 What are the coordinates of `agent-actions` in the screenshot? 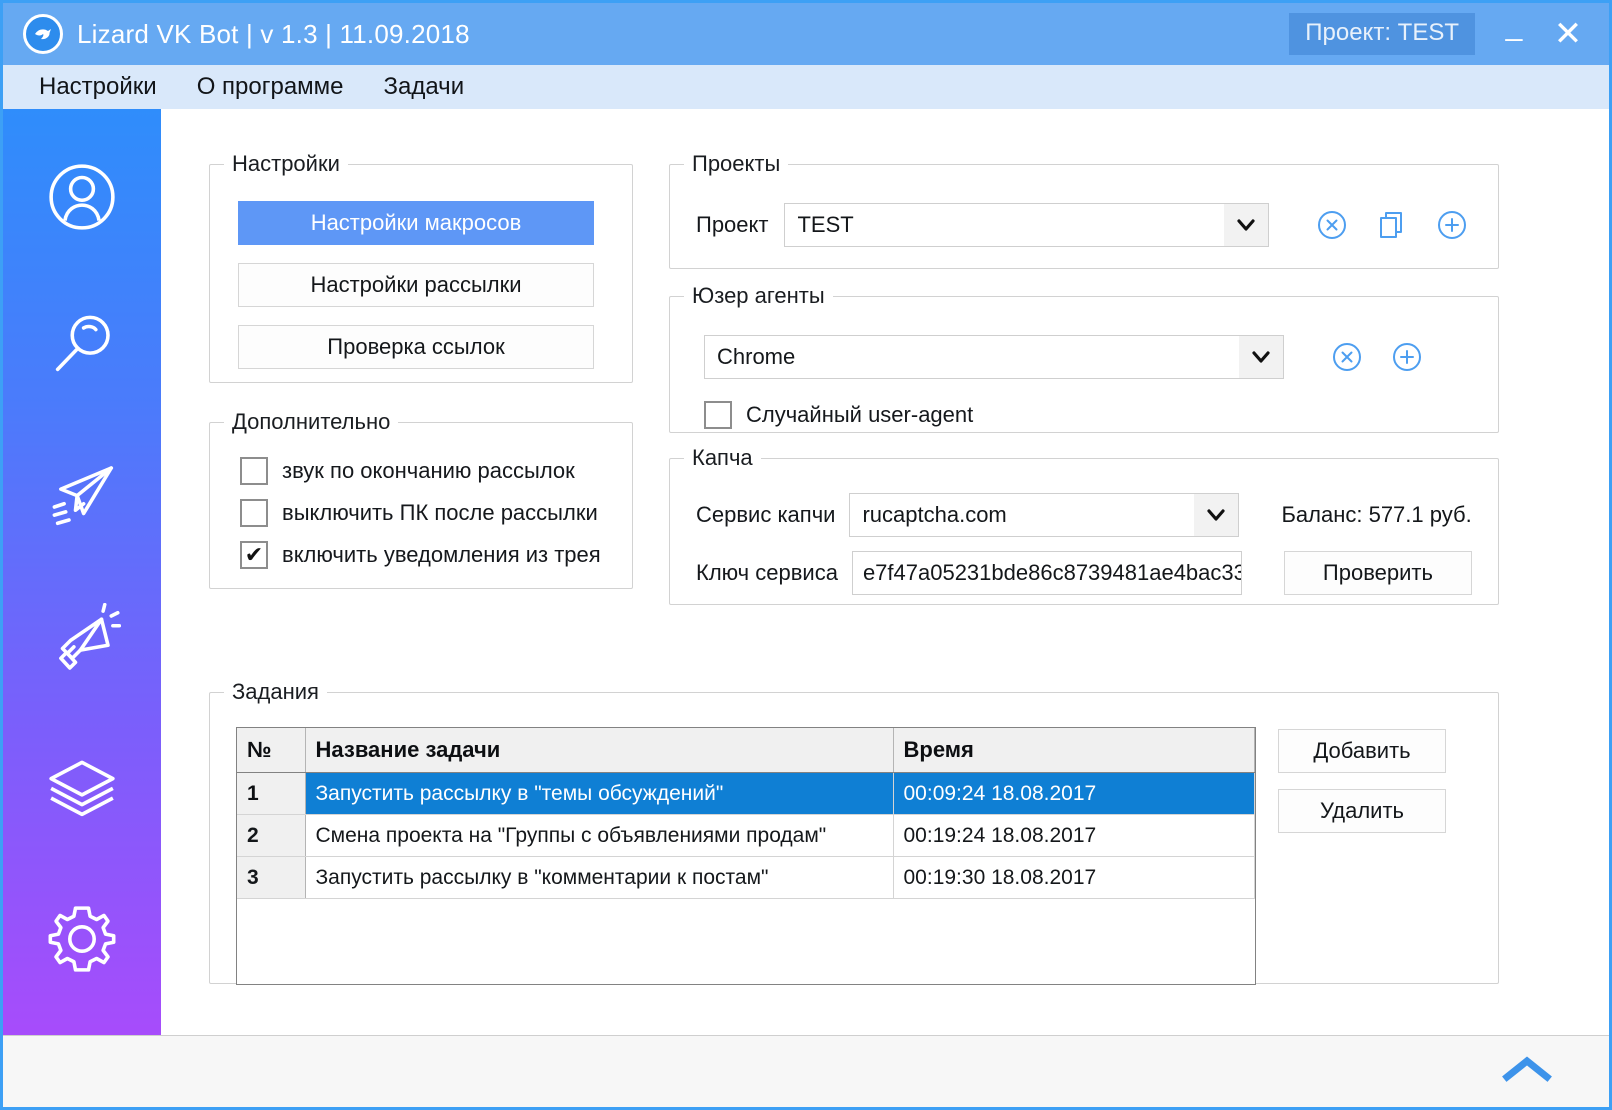 It's located at (1377, 357).